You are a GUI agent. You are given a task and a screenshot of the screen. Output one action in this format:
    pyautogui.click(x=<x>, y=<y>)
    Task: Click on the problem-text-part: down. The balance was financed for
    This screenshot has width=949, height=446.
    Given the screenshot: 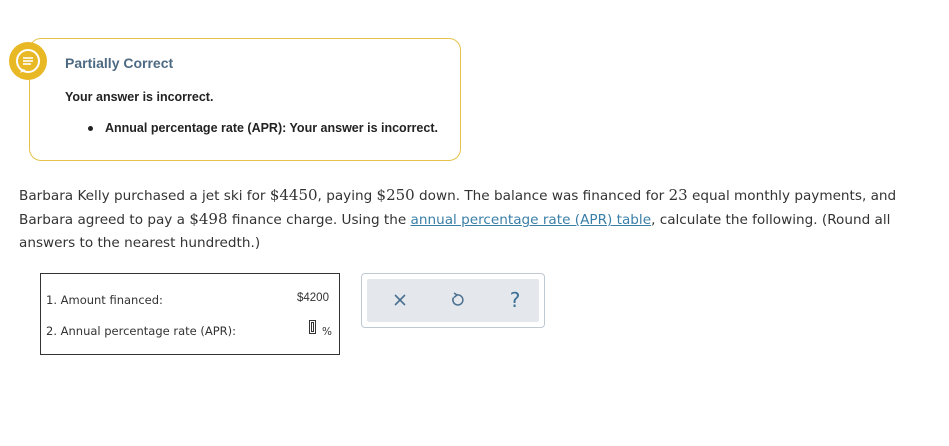 What is the action you would take?
    pyautogui.click(x=541, y=196)
    